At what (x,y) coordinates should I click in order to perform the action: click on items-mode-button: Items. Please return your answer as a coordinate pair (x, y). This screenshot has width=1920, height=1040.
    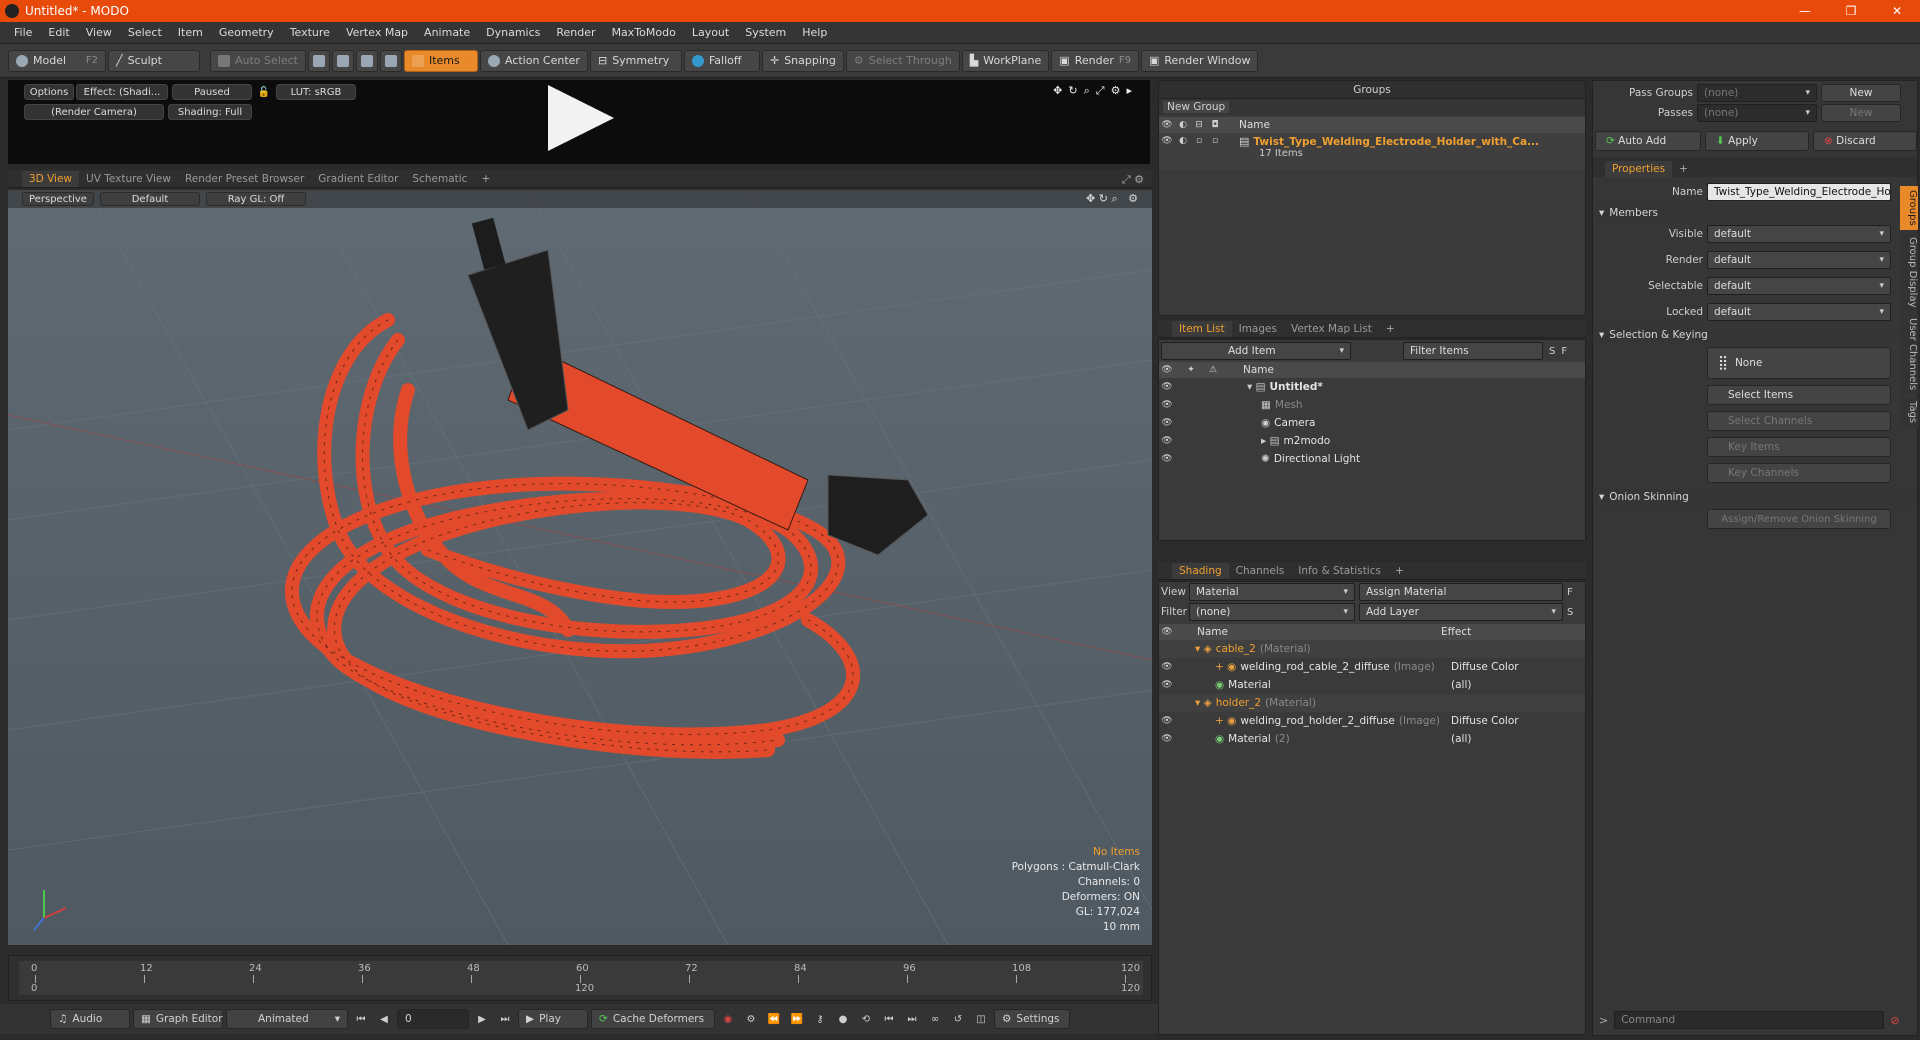
    Looking at the image, I should click on (440, 60).